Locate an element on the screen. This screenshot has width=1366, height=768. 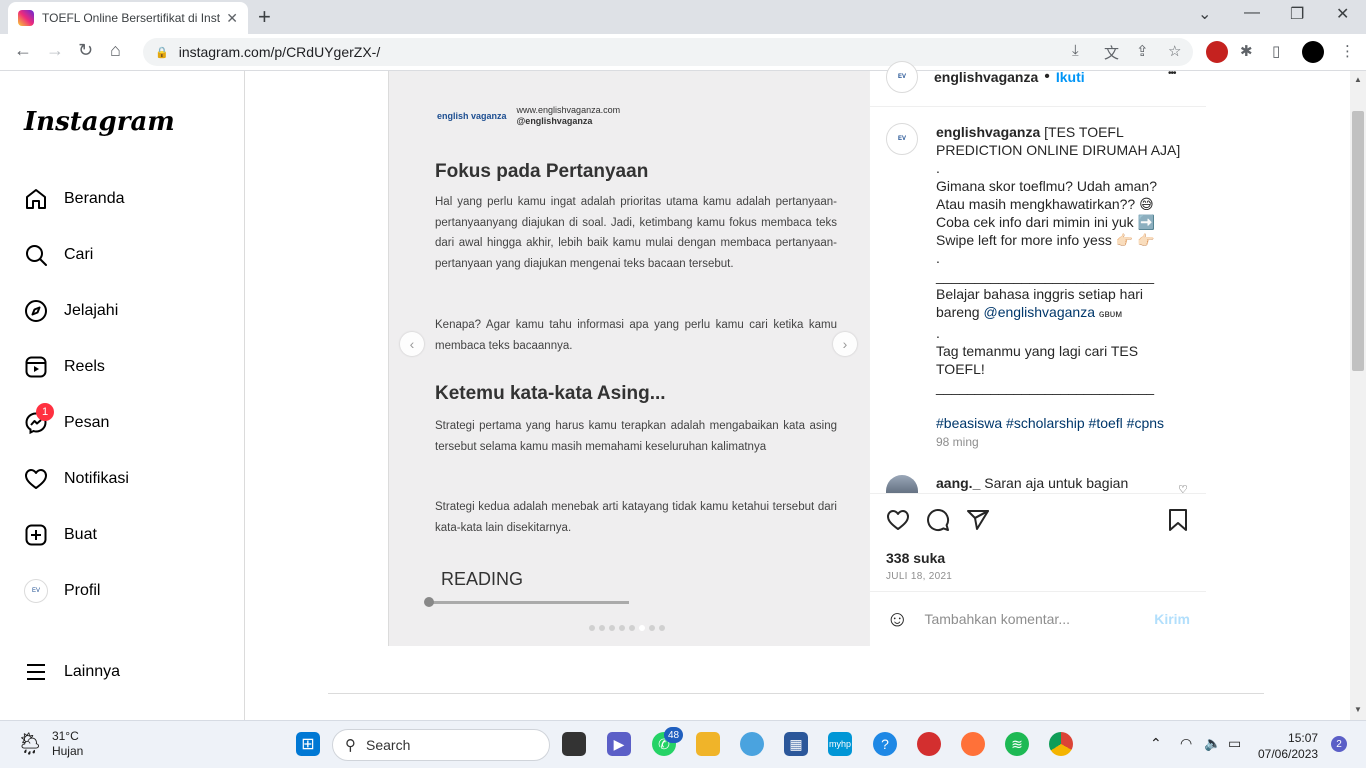
taskbar-search: ⚲ Search is located at coordinates (441, 745).